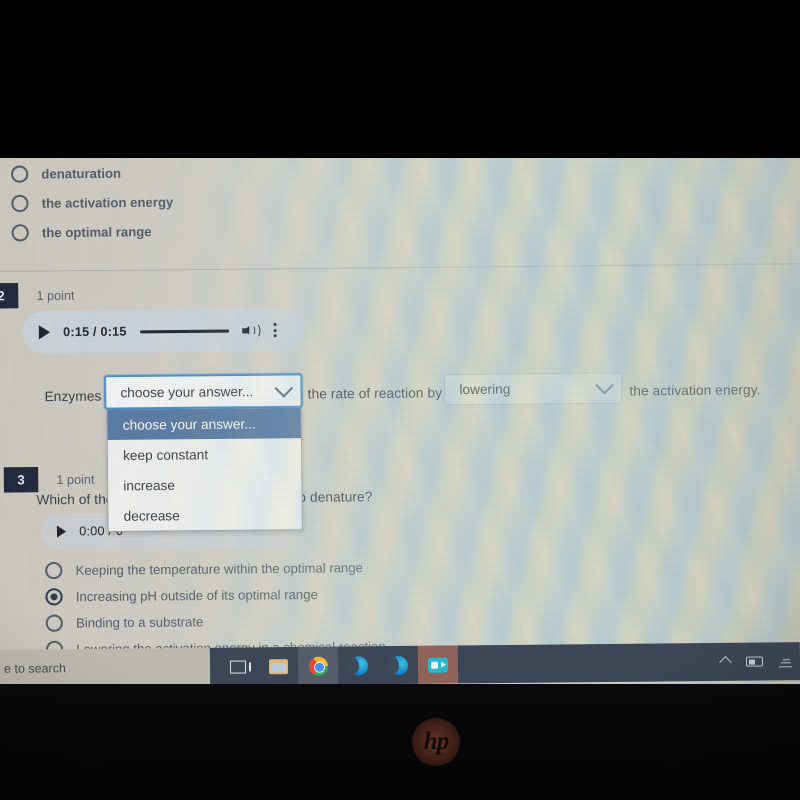 This screenshot has height=800, width=800. Describe the element at coordinates (95, 332) in the screenshot. I see `q2-audio-time: 0:15 / 0:15` at that location.